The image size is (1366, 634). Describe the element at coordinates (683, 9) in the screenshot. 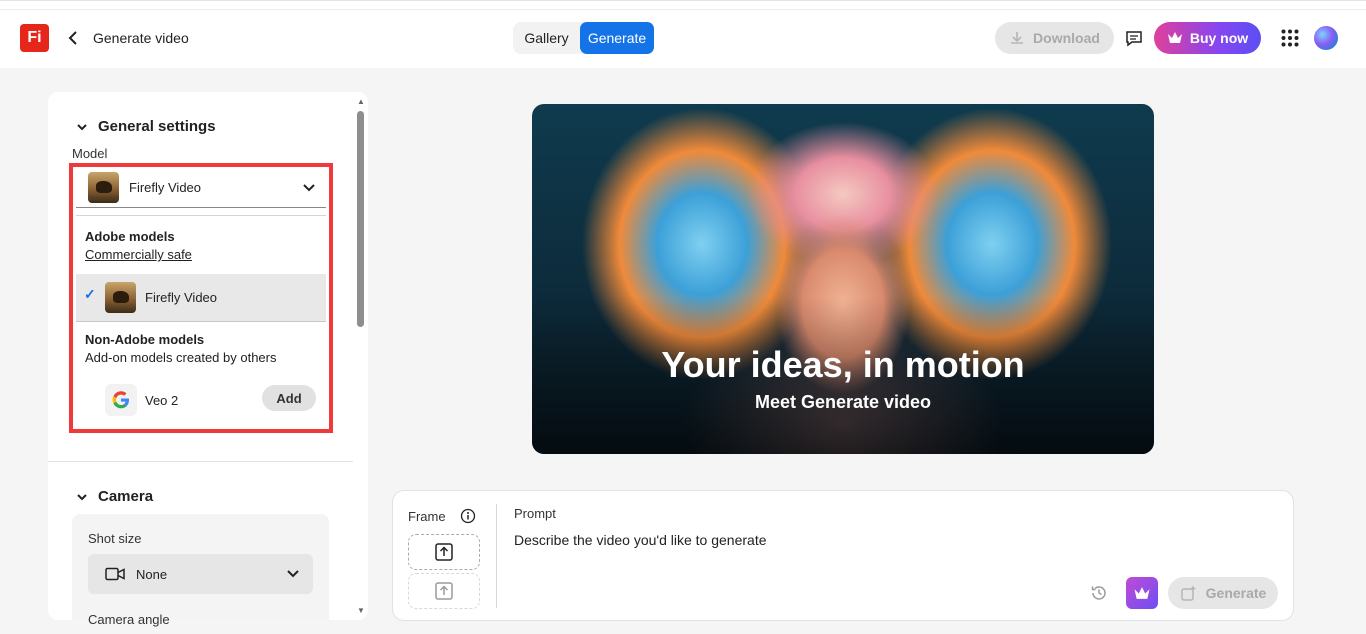

I see `browser-divider` at that location.